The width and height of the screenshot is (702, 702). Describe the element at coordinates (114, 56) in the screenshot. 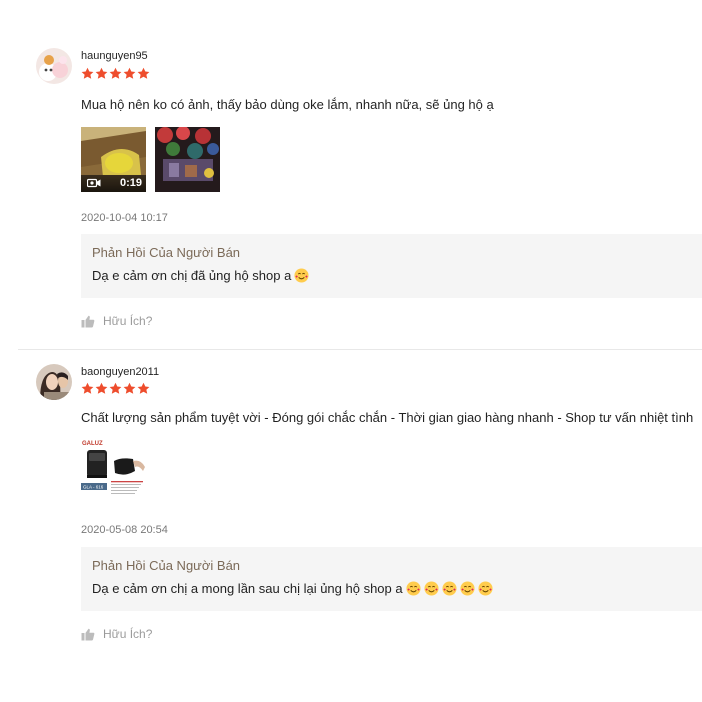

I see `username: haunguyen95` at that location.